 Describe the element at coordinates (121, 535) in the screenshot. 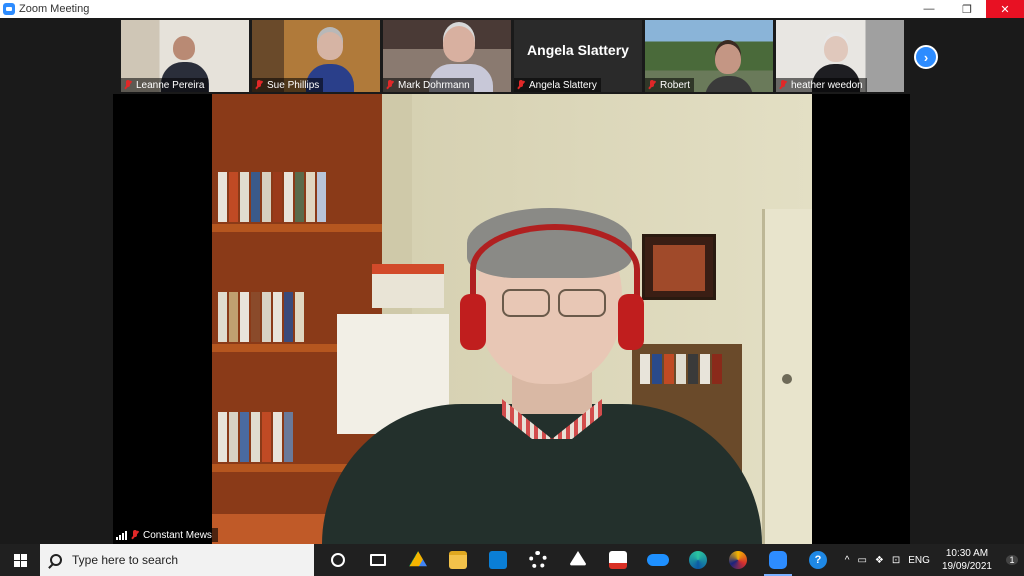

I see `connection-signal-icon` at that location.